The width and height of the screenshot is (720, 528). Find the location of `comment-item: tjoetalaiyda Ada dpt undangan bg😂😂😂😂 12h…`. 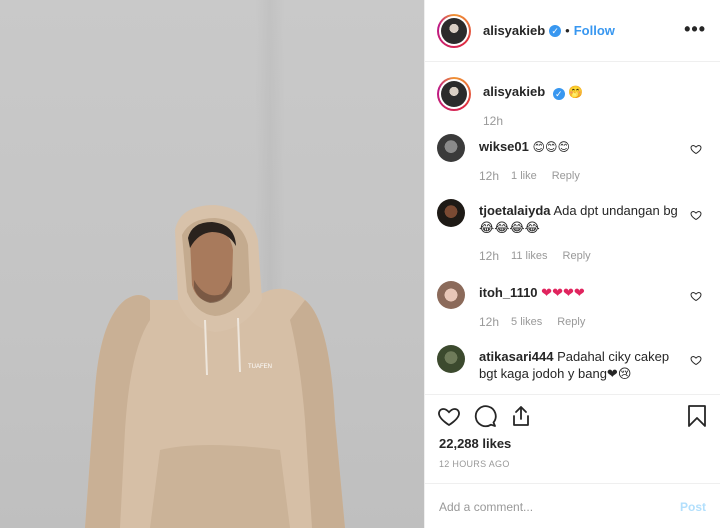

comment-item: tjoetalaiyda Ada dpt undangan bg😂😂😂😂 12h… is located at coordinates (572, 232).